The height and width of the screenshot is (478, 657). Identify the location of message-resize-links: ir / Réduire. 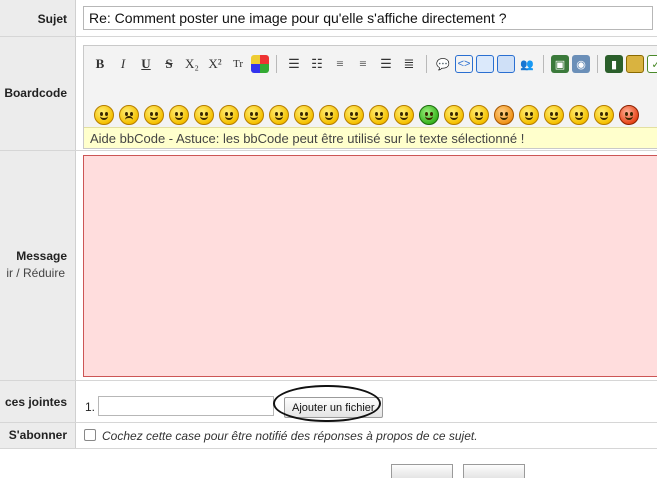
(35, 273).